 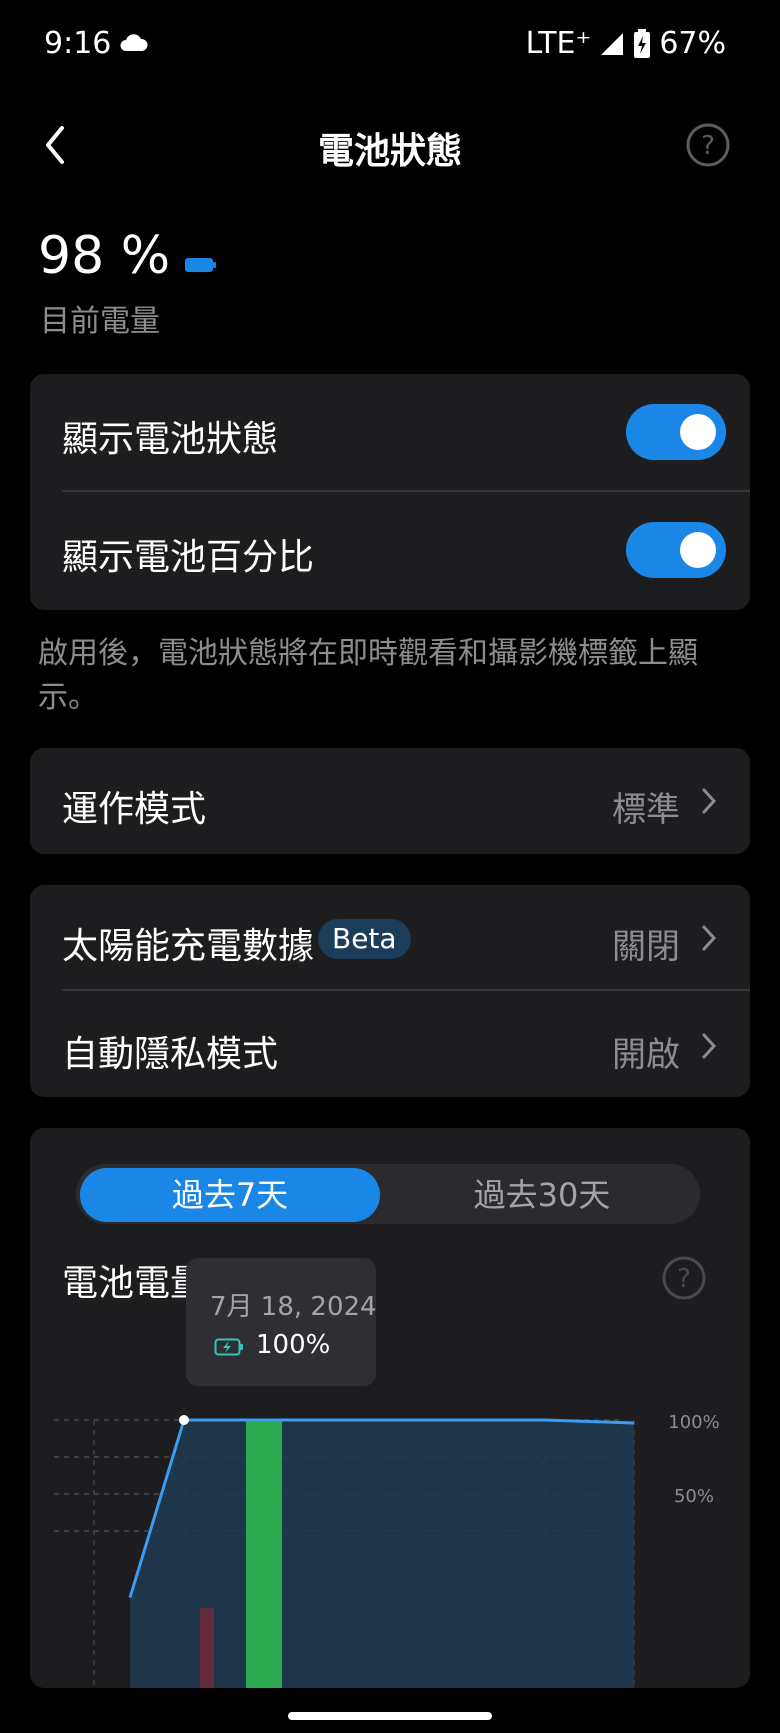 I want to click on settings-note: 啟用後，電池狀態將在即時觀看和攝影機標籤上顯示。, so click(x=368, y=675).